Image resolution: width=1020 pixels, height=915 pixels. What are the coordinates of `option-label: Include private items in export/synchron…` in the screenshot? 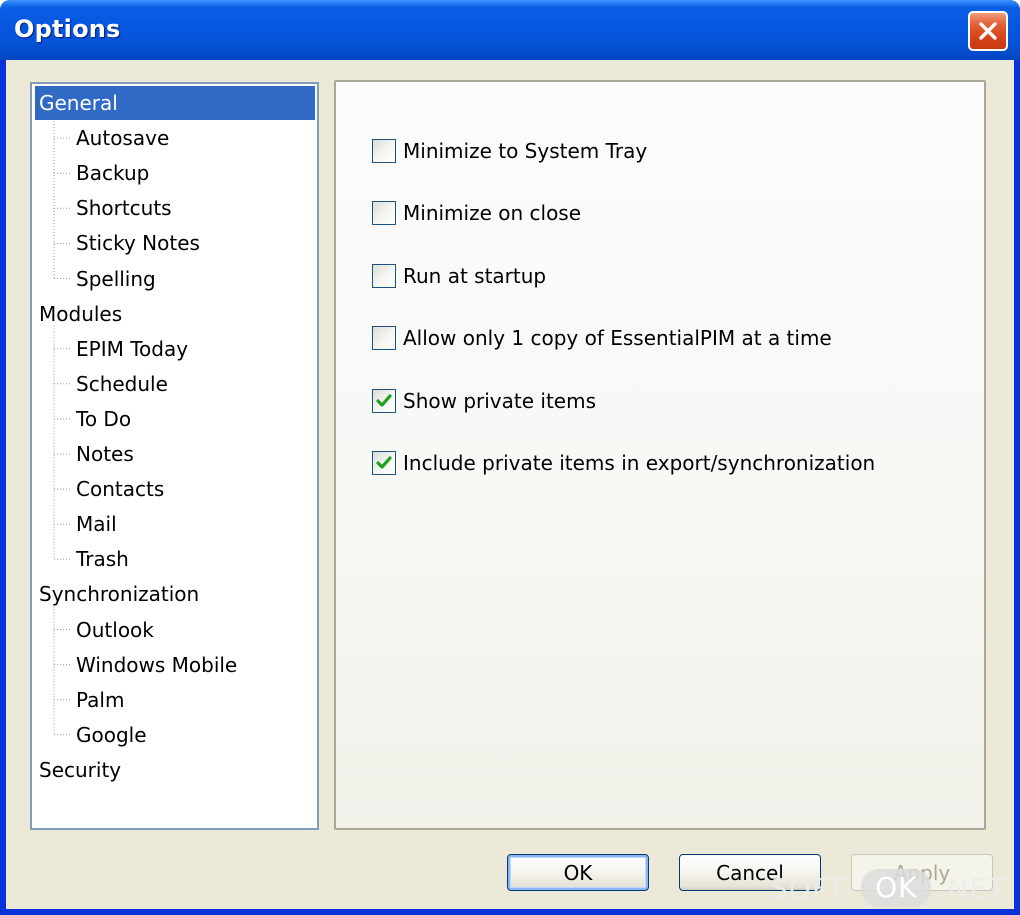 It's located at (639, 463).